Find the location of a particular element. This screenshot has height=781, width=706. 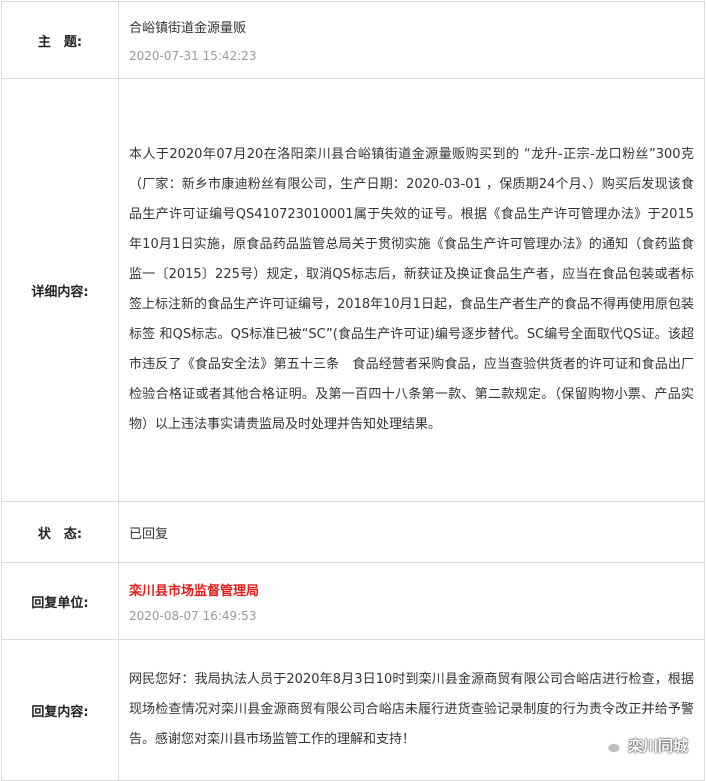

watermark: 栾川同城 is located at coordinates (644, 745).